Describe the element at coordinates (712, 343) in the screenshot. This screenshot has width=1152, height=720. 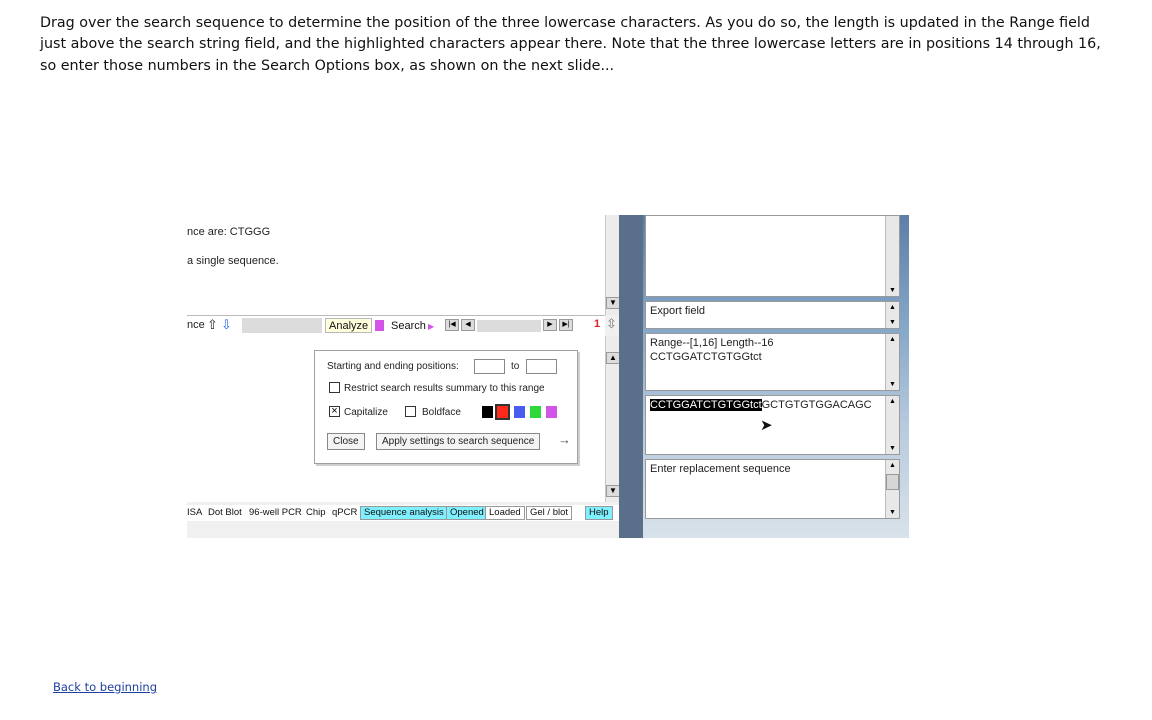
I see `range-label: Range--[1,16] Length--16` at that location.